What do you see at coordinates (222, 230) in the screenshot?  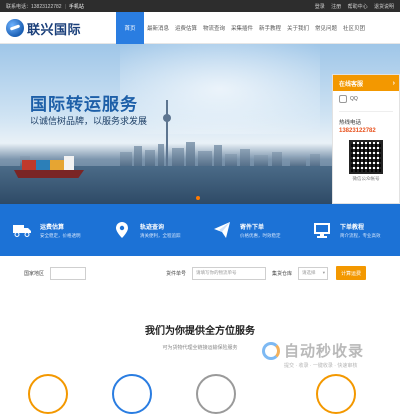 I see `paper-plane-icon` at bounding box center [222, 230].